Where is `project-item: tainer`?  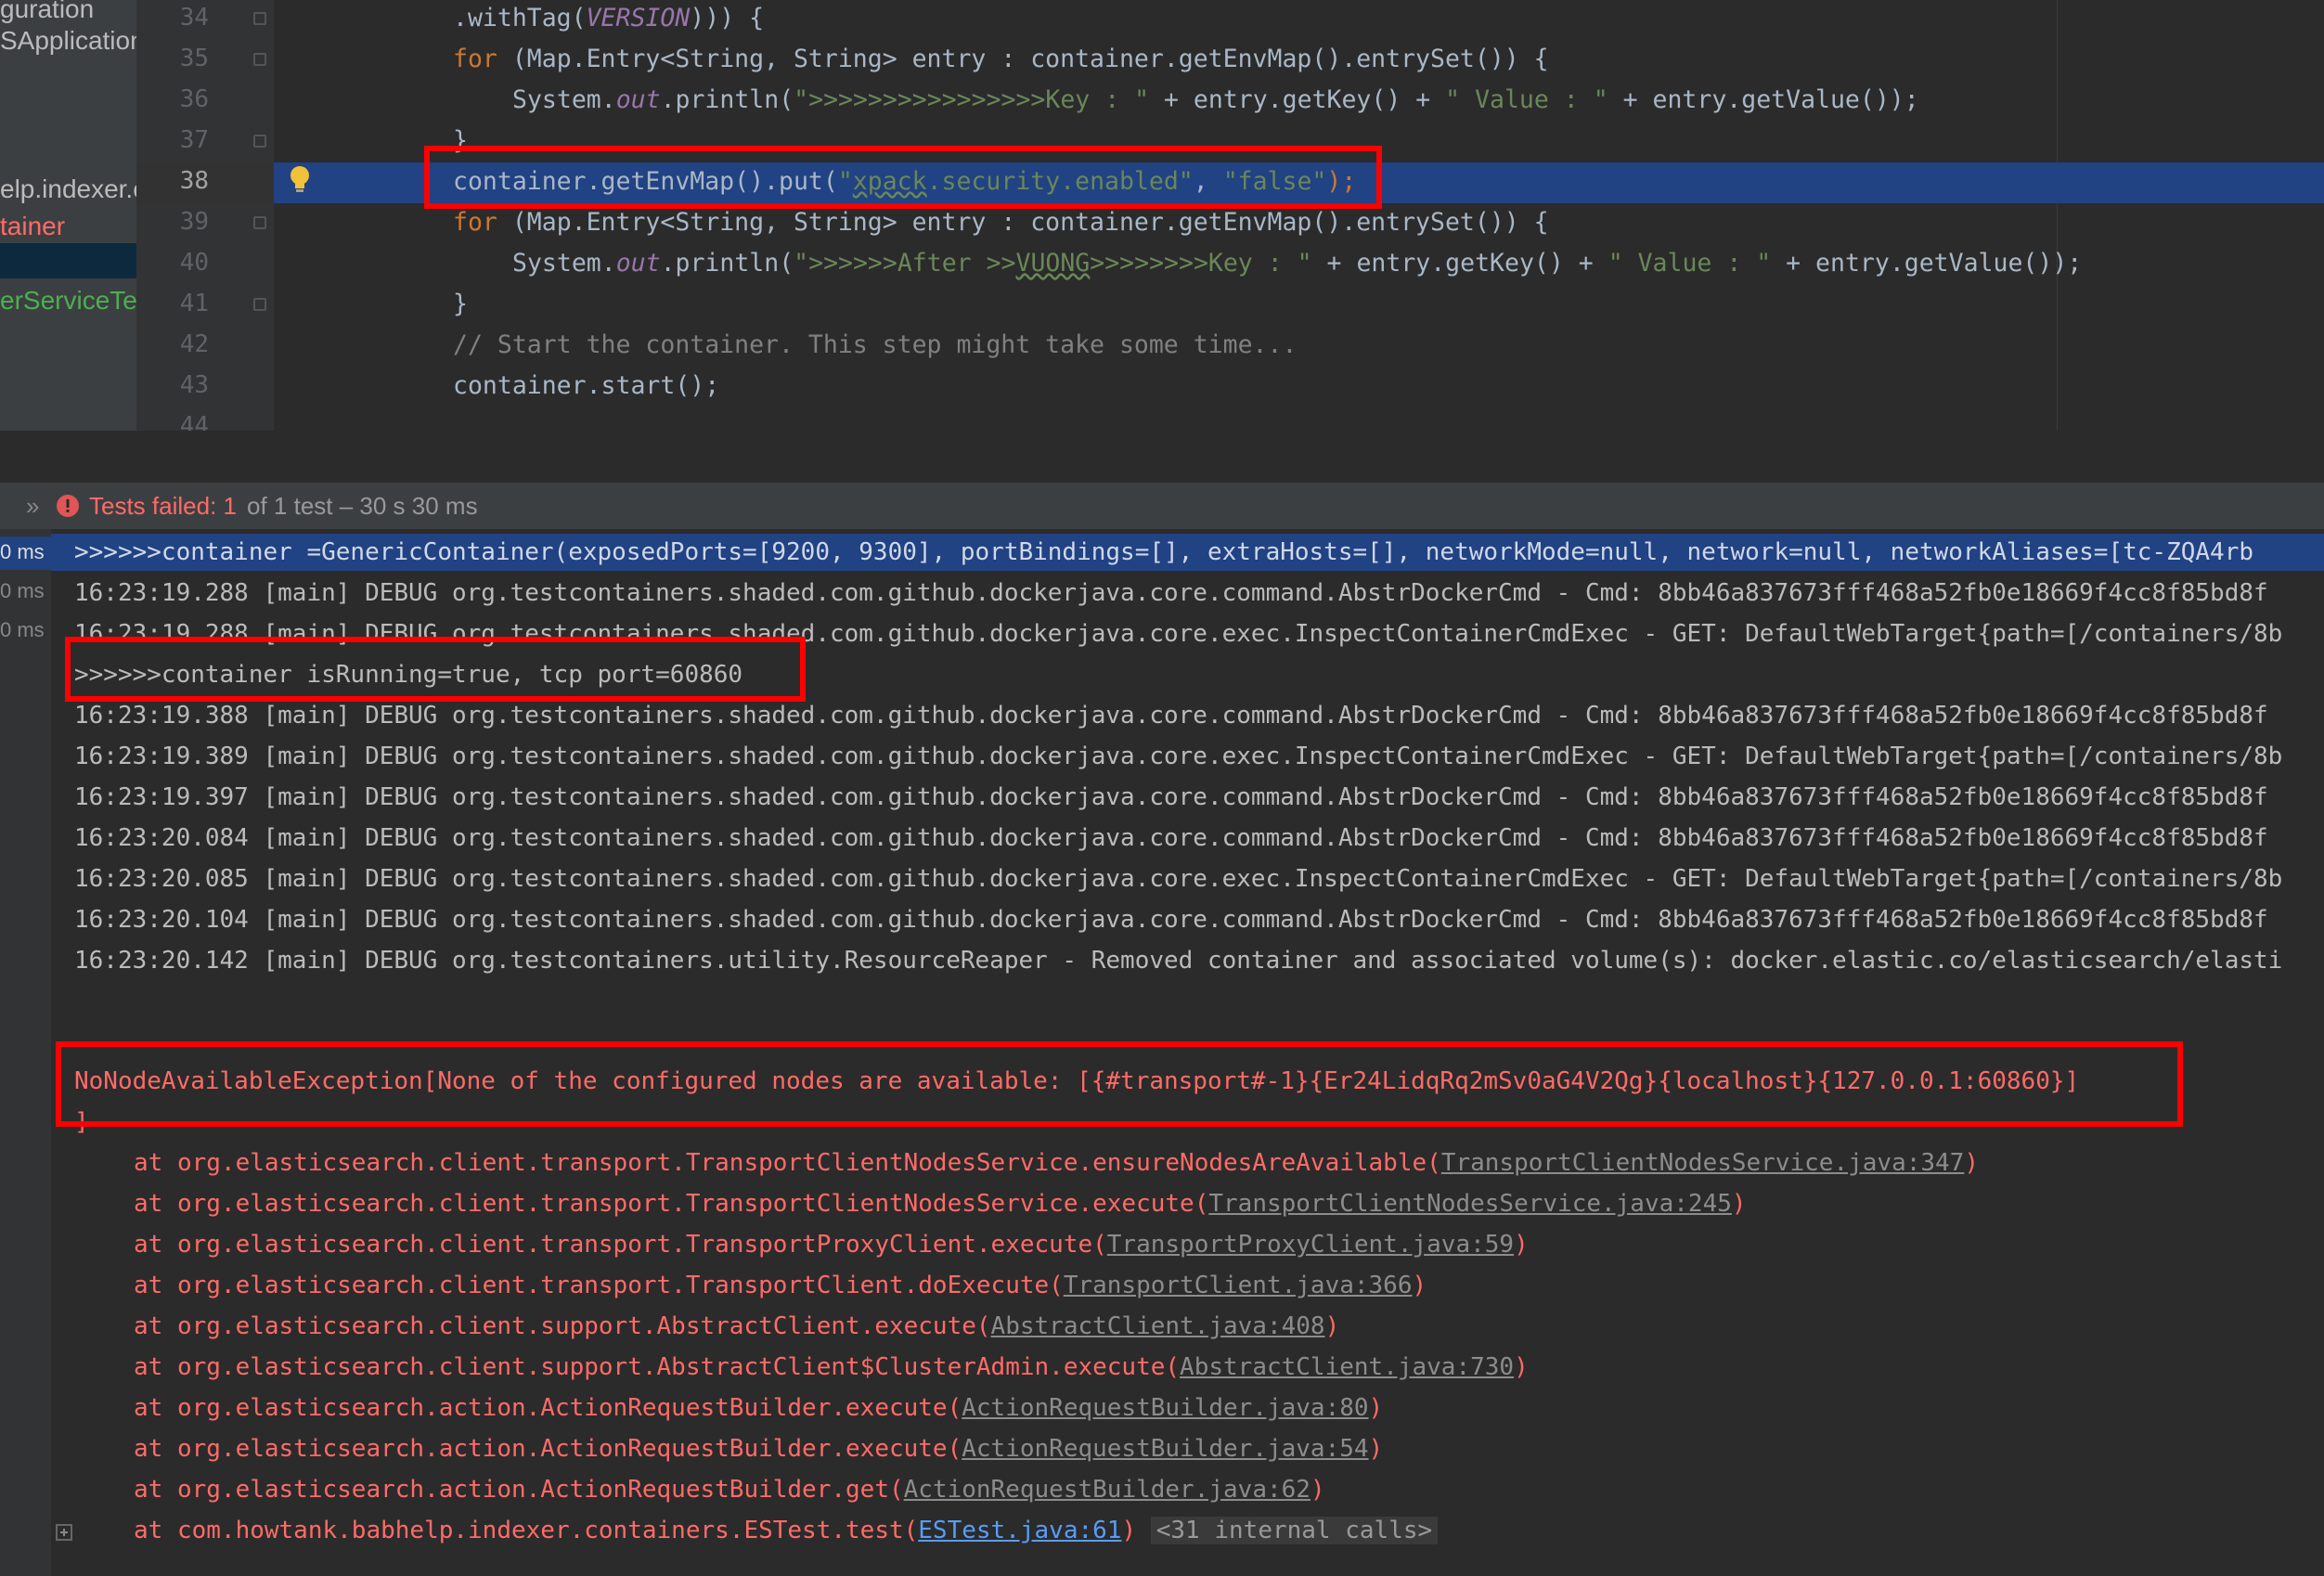
project-item: tainer is located at coordinates (32, 226).